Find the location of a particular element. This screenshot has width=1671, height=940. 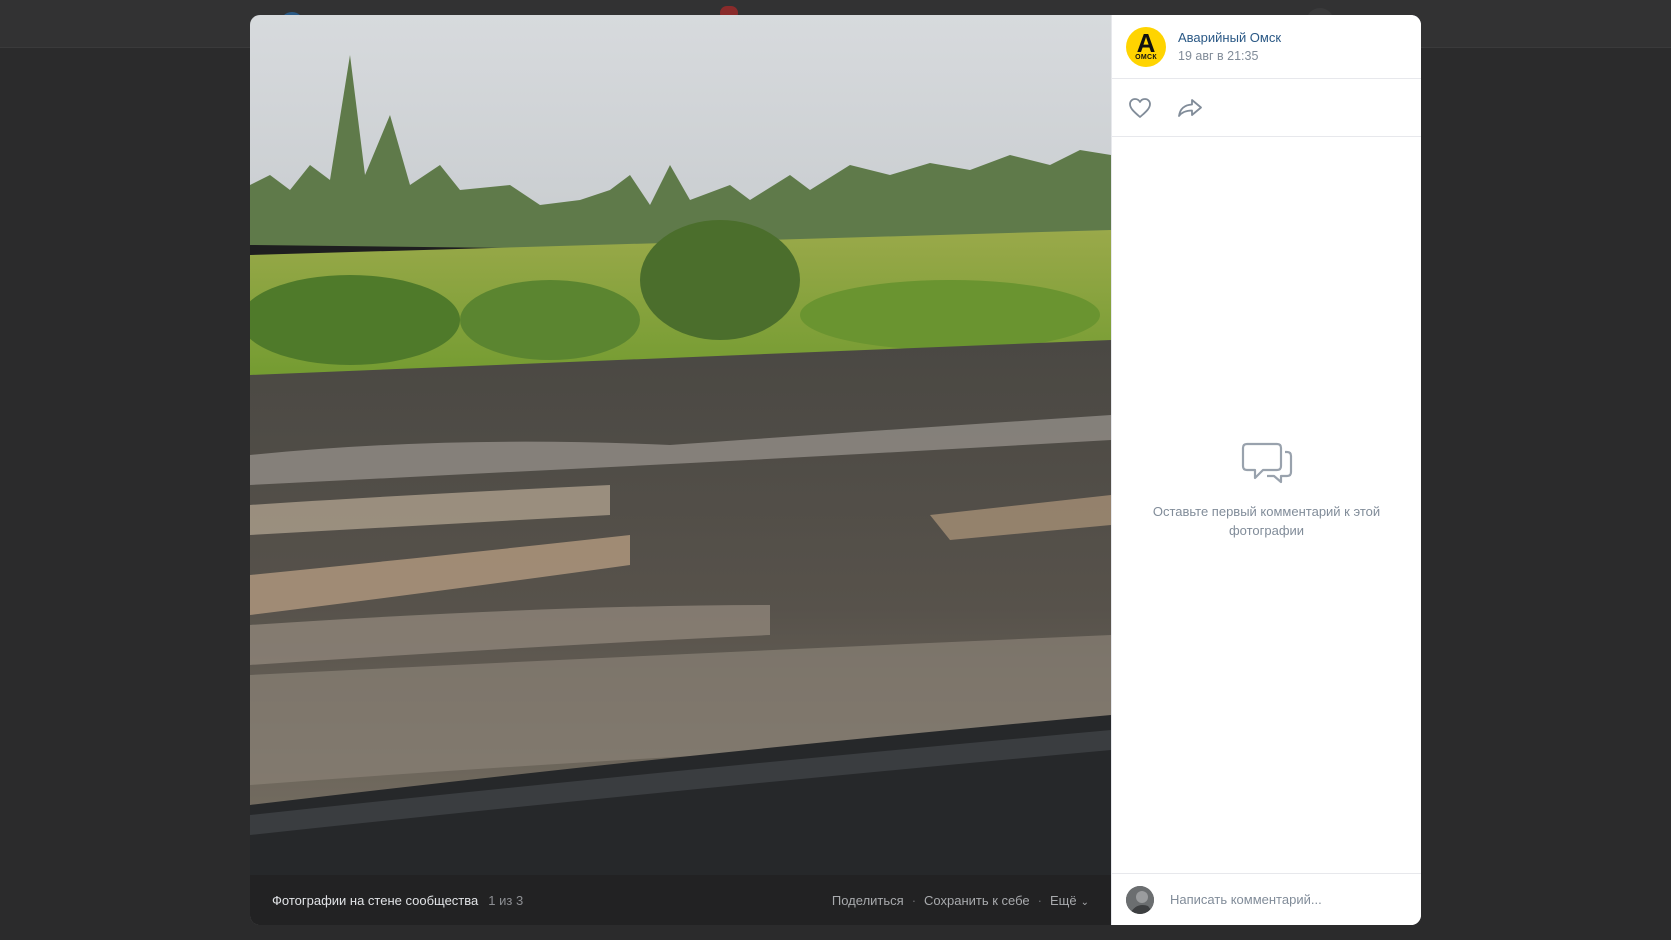

like-button is located at coordinates (1140, 108).